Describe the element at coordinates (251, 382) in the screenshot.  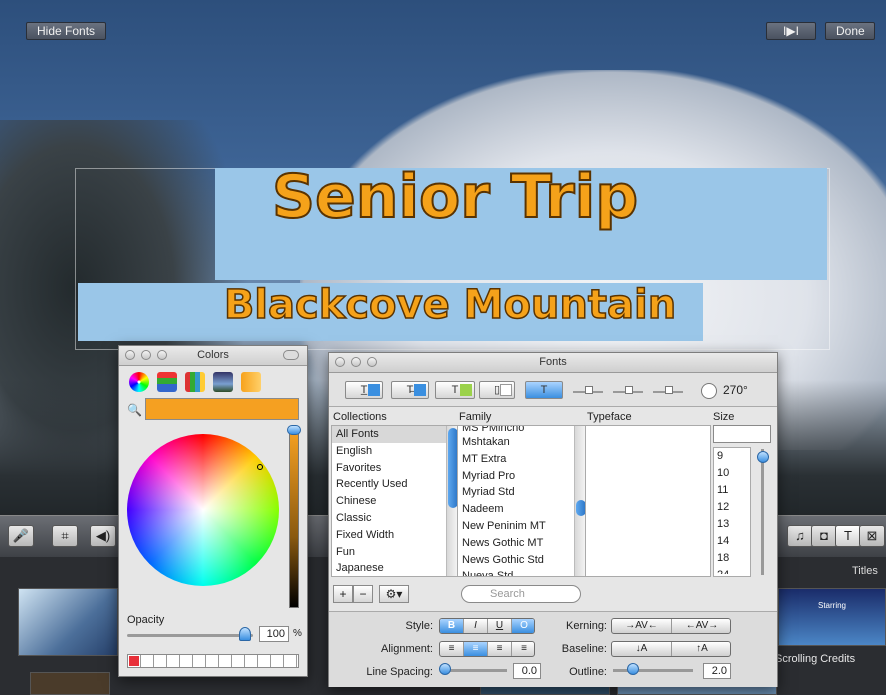
I see `crayons-mode-icon` at that location.